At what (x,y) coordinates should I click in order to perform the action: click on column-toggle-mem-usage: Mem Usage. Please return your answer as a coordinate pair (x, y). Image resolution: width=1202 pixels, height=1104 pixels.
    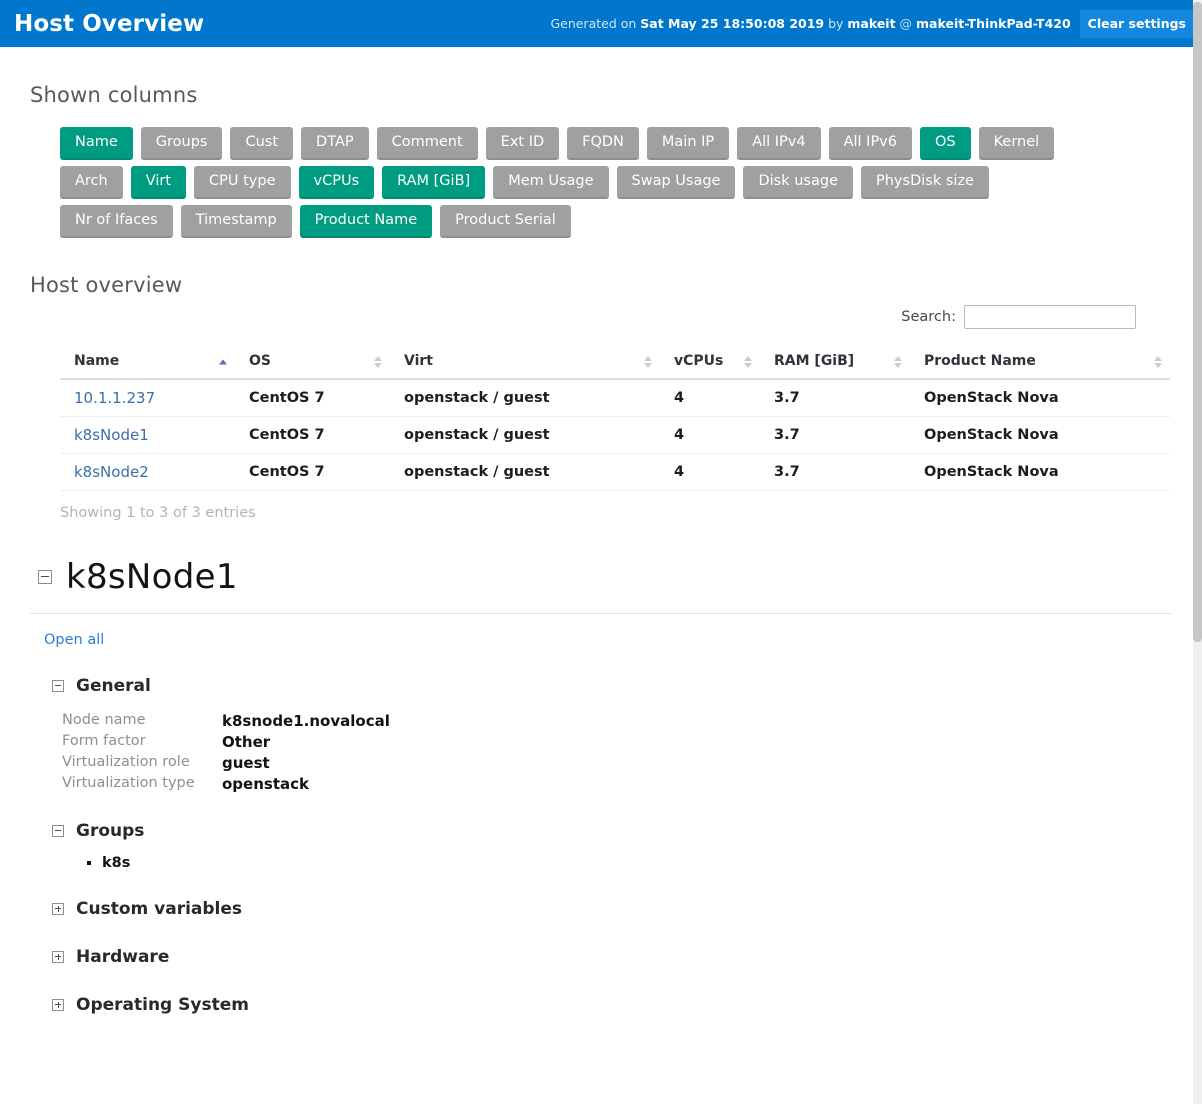
    Looking at the image, I should click on (551, 182).